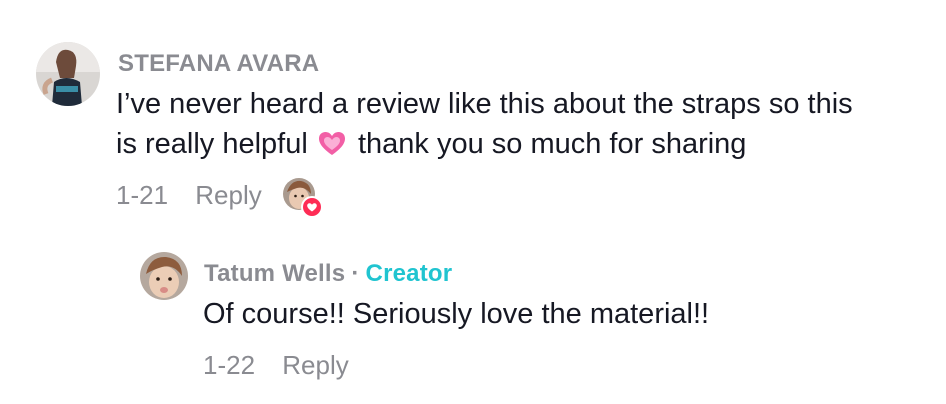 The height and width of the screenshot is (404, 946). I want to click on comment-text-line2-before: is really helpful, so click(212, 144).